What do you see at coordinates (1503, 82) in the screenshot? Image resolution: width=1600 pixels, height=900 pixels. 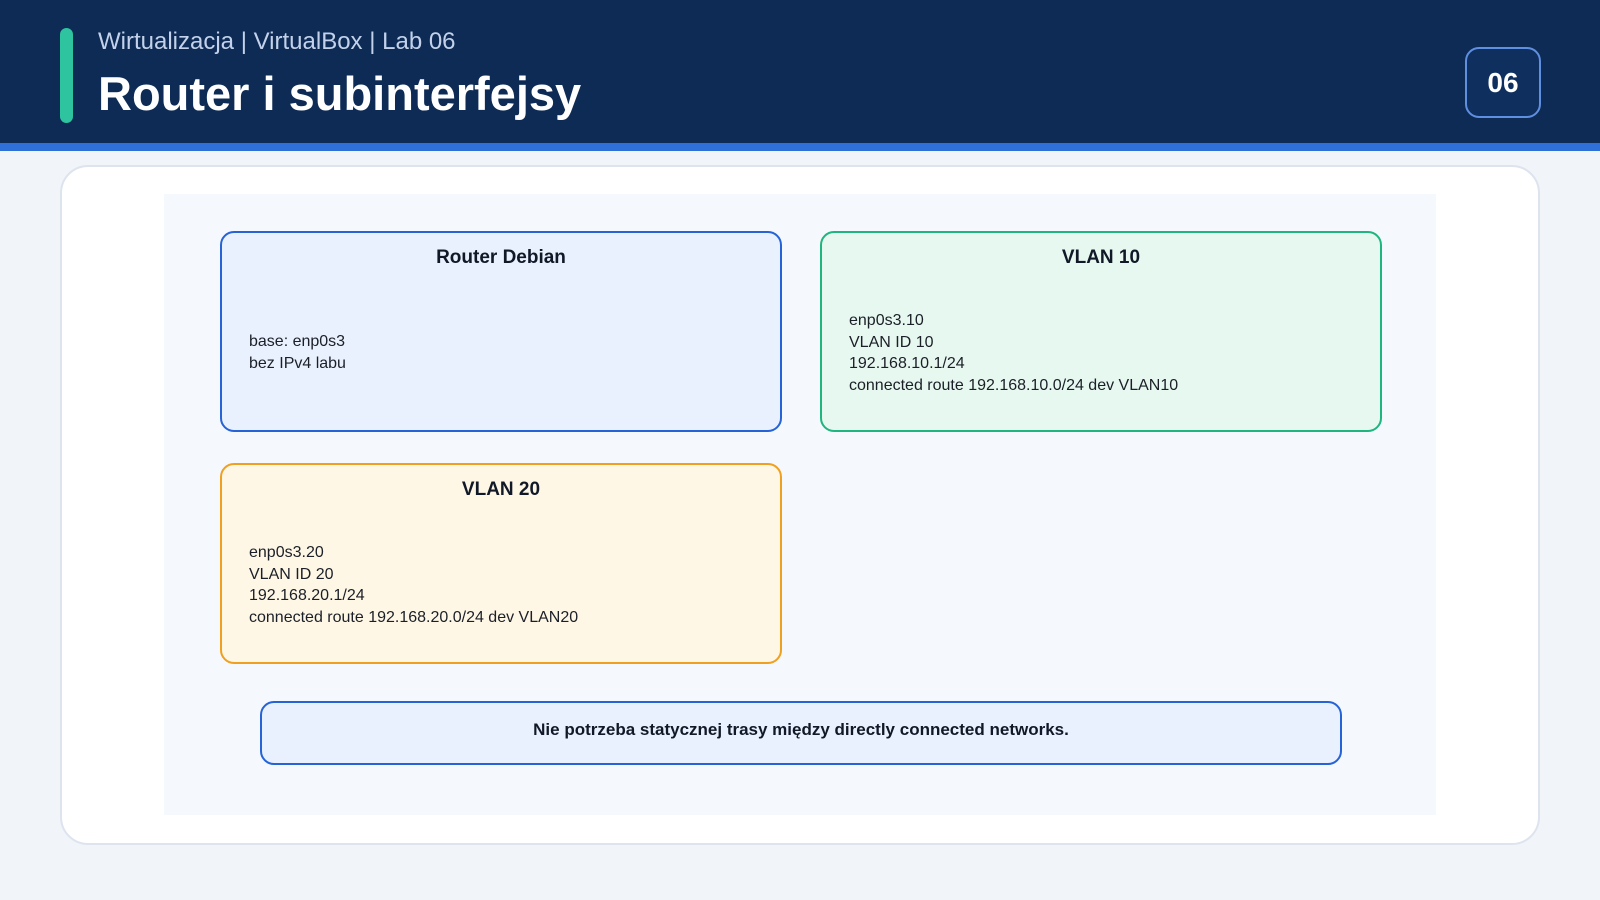 I see `slide-number-badge: 06` at bounding box center [1503, 82].